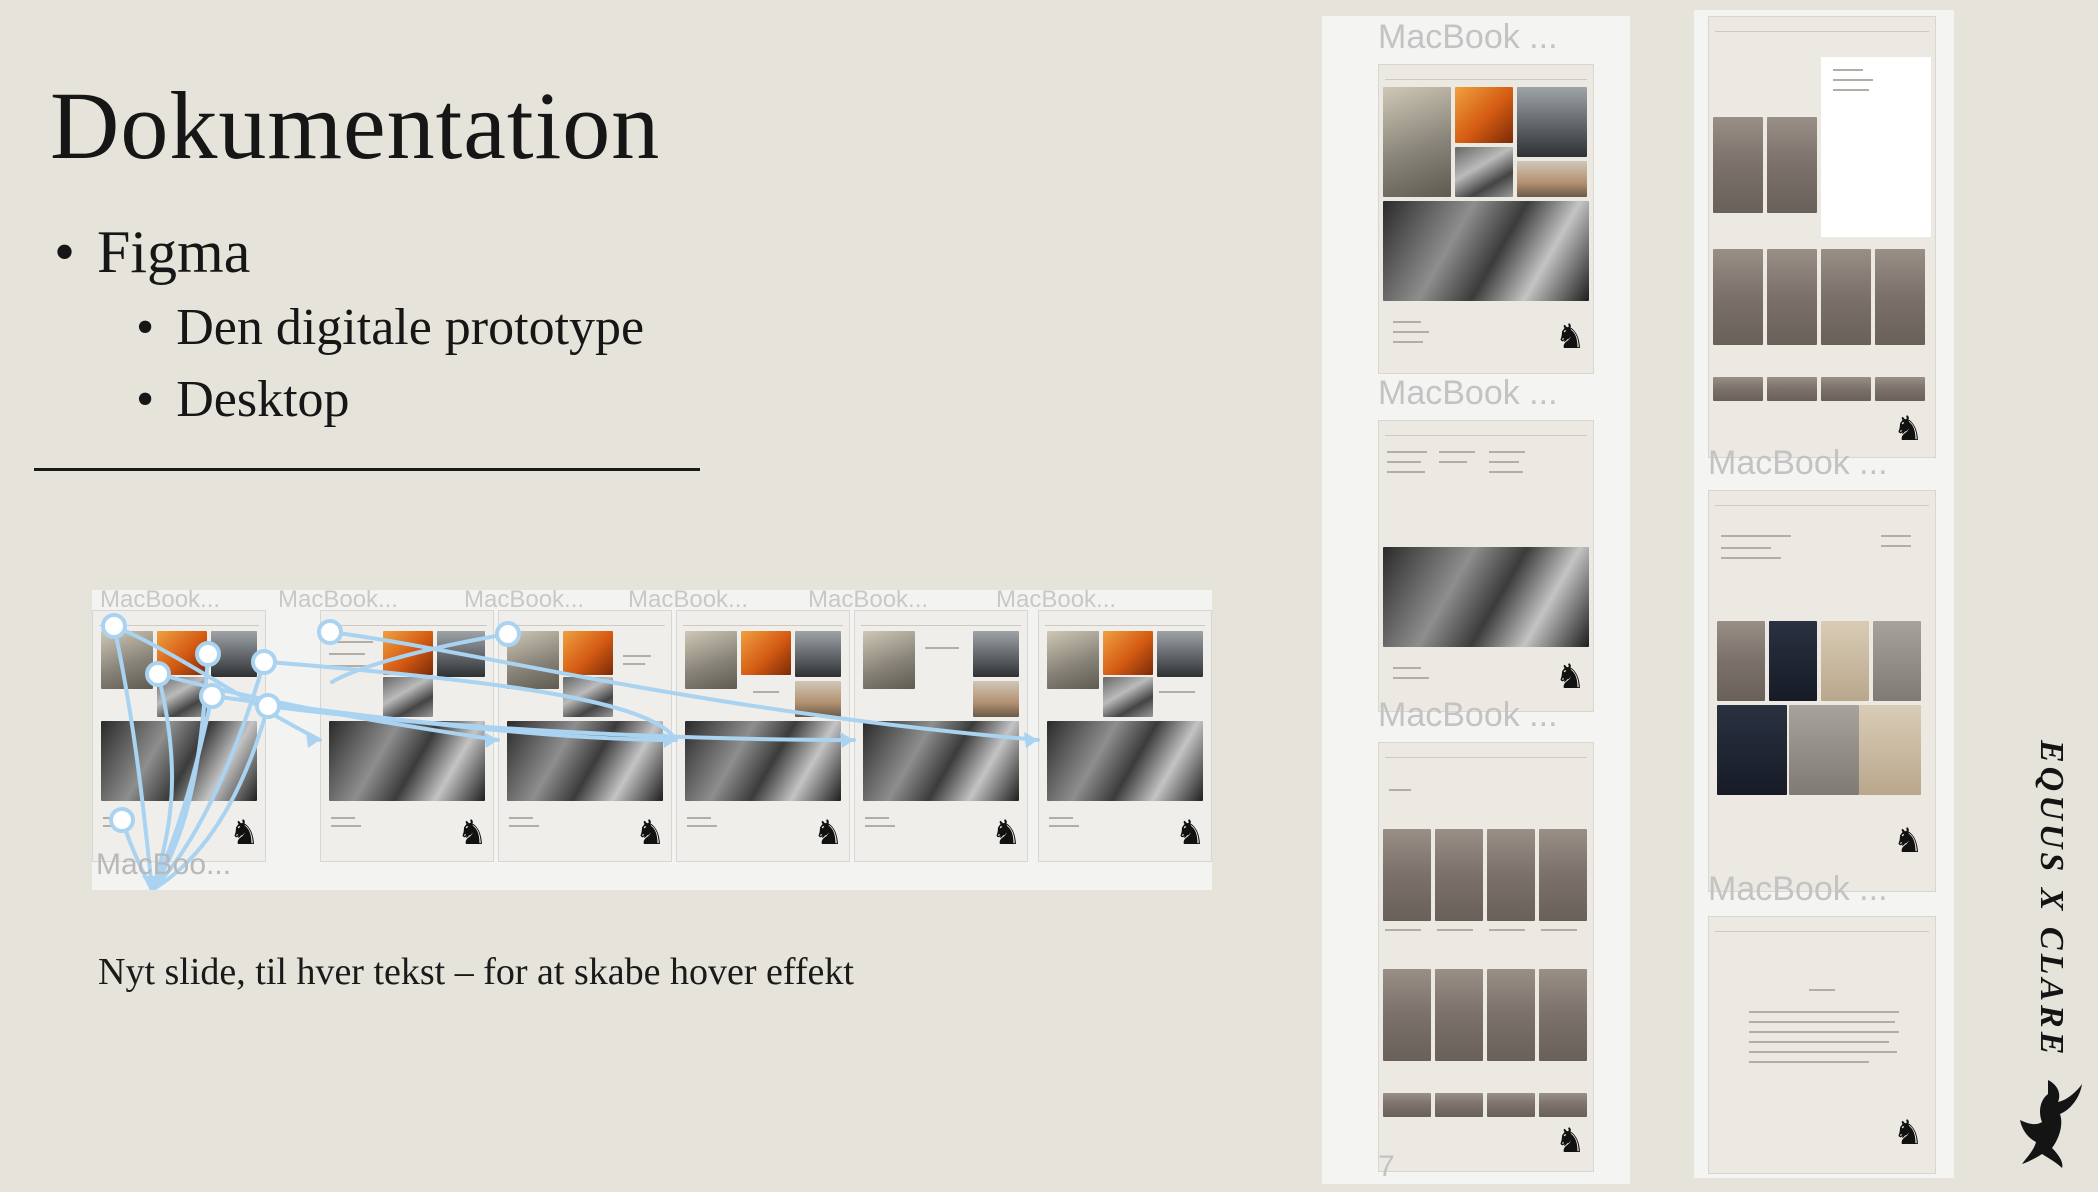 The image size is (2098, 1192). I want to click on desktop-frame-about: ♞, so click(1822, 1045).